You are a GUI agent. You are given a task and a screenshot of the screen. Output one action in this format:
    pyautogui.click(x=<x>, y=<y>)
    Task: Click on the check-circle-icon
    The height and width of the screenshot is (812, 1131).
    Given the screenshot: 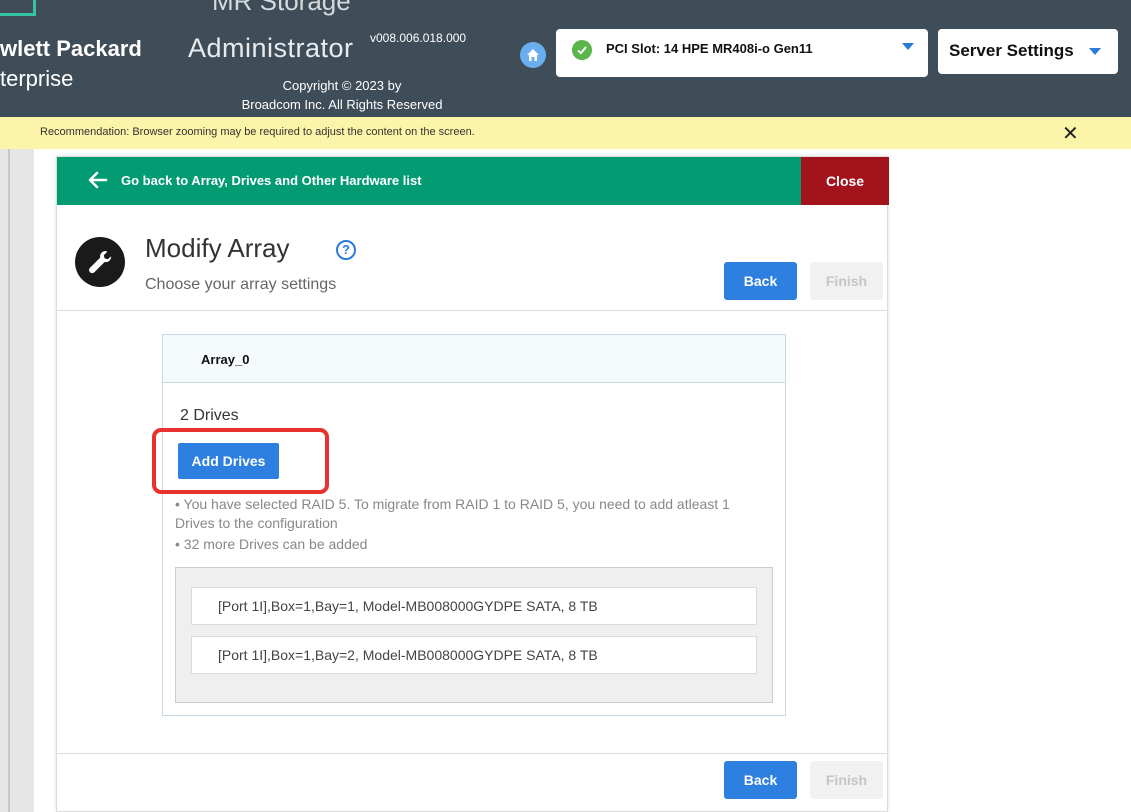 What is the action you would take?
    pyautogui.click(x=582, y=50)
    